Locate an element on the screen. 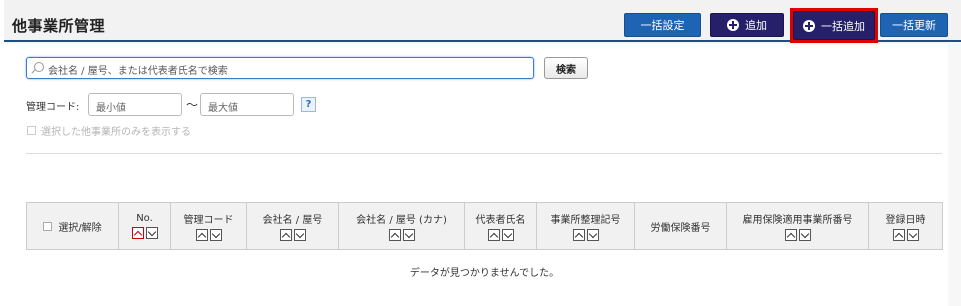 This screenshot has width=961, height=306. column-registered-at: 登録日時 is located at coordinates (905, 226).